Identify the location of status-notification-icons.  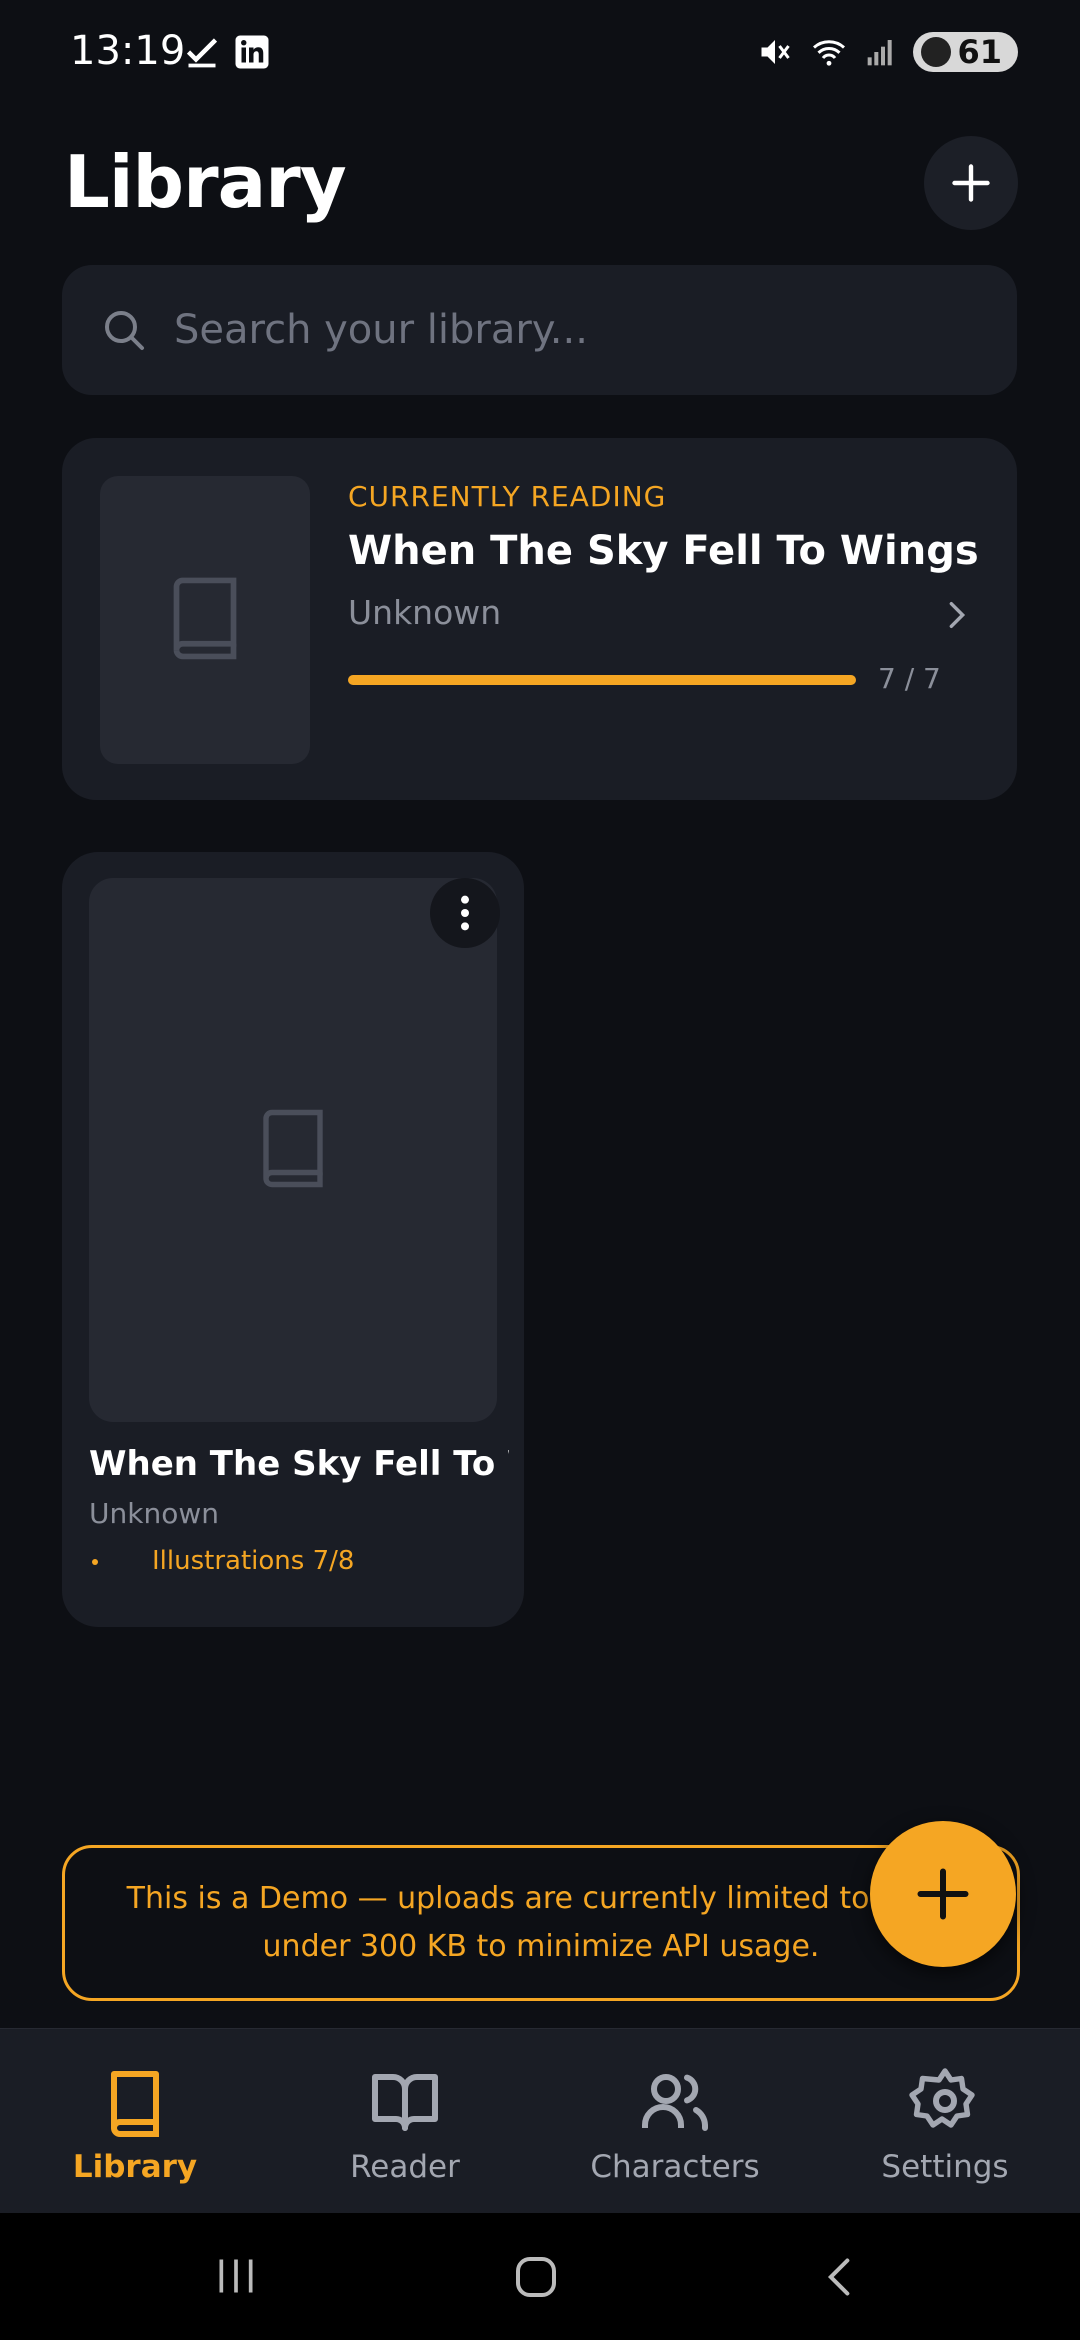
(227, 52).